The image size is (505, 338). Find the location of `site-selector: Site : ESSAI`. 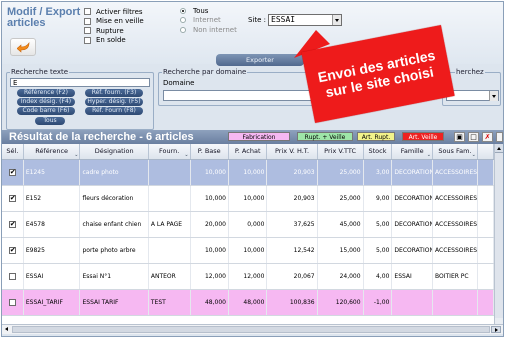

site-selector: Site : ESSAI is located at coordinates (295, 20).